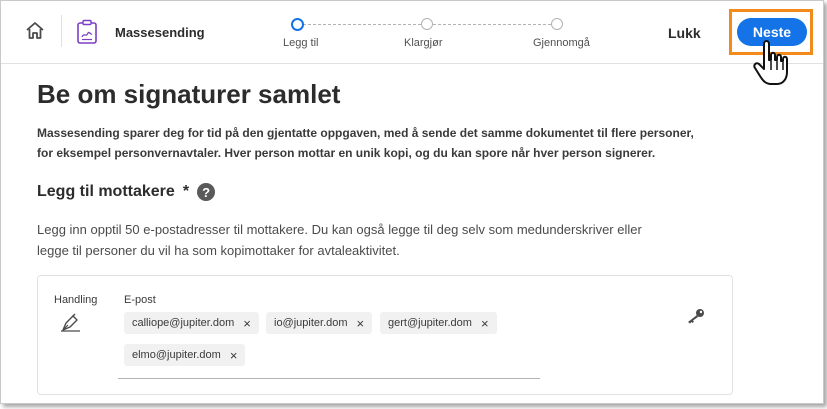 The height and width of the screenshot is (409, 827). I want to click on app-title: Massesending, so click(160, 32).